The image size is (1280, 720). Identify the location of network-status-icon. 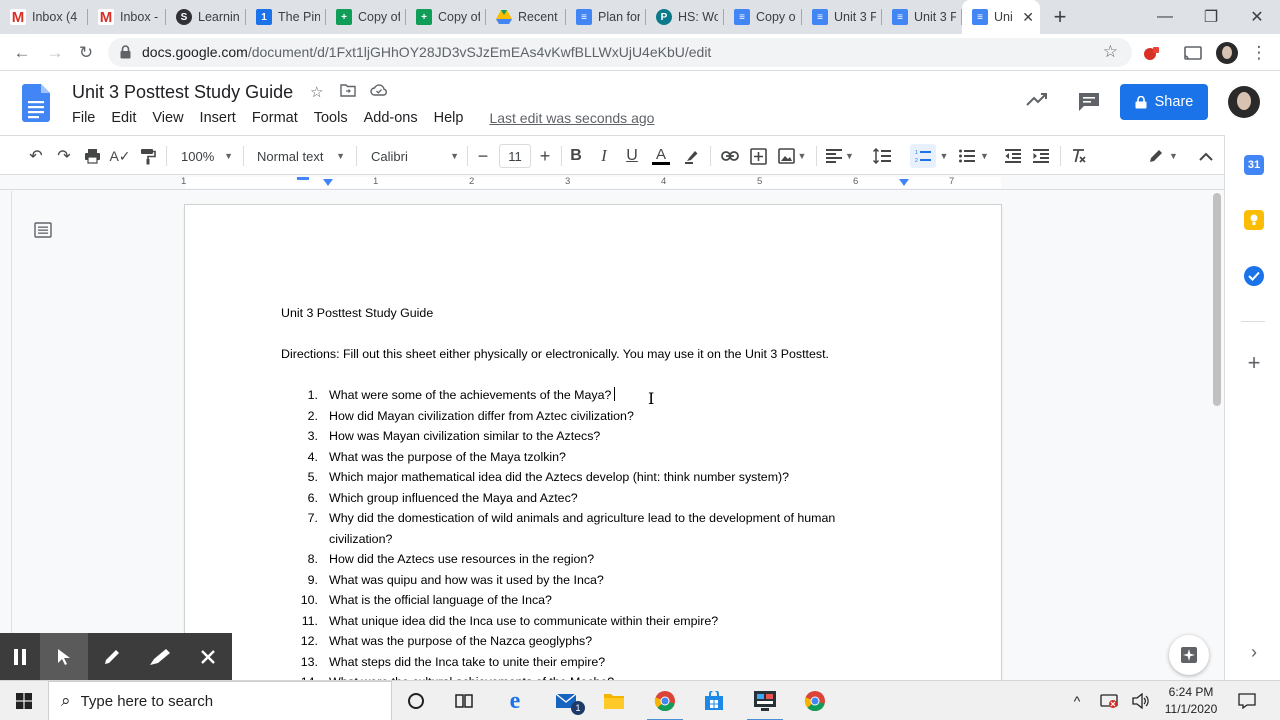
(1109, 700).